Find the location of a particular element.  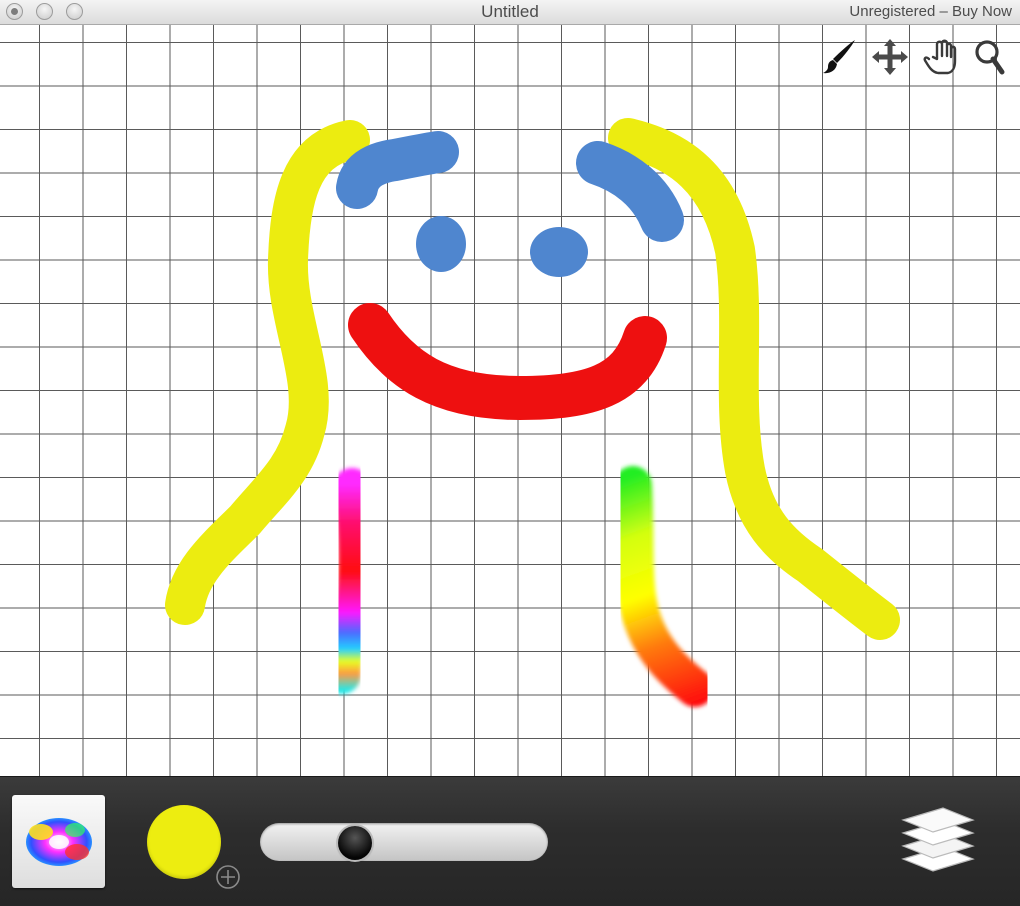

tool-bar is located at coordinates (915, 57).